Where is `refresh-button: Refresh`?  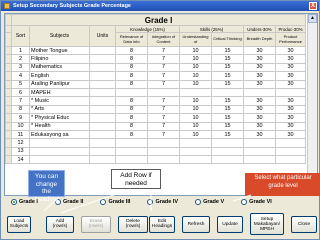 refresh-button: Refresh is located at coordinates (196, 224).